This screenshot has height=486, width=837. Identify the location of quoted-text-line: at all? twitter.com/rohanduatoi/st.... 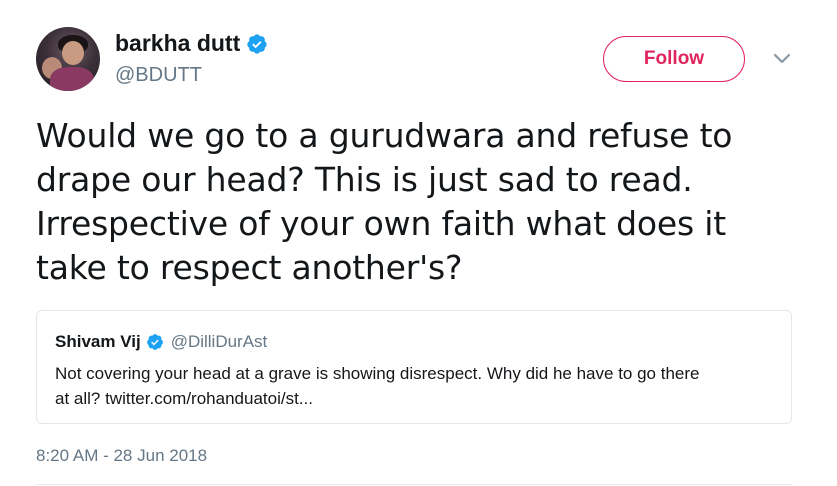
(184, 398).